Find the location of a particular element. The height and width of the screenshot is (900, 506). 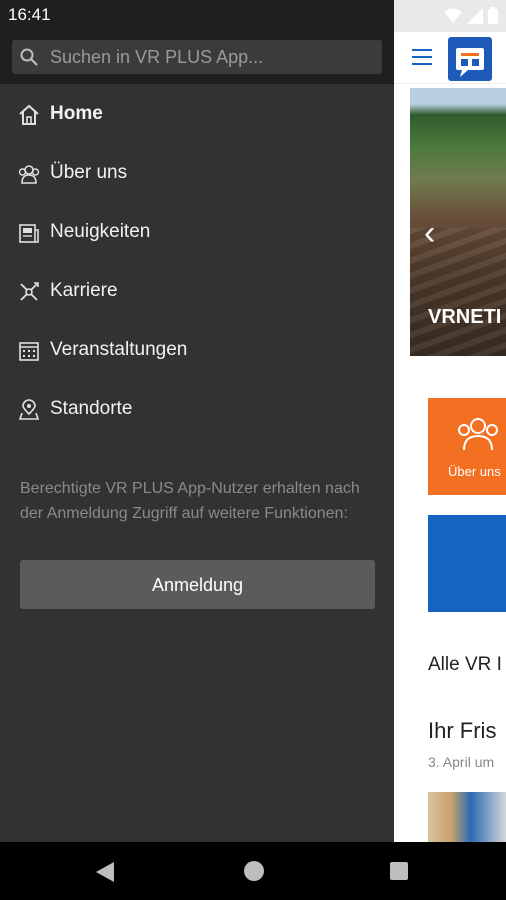

login-button: Anmeldung is located at coordinates (197, 584).